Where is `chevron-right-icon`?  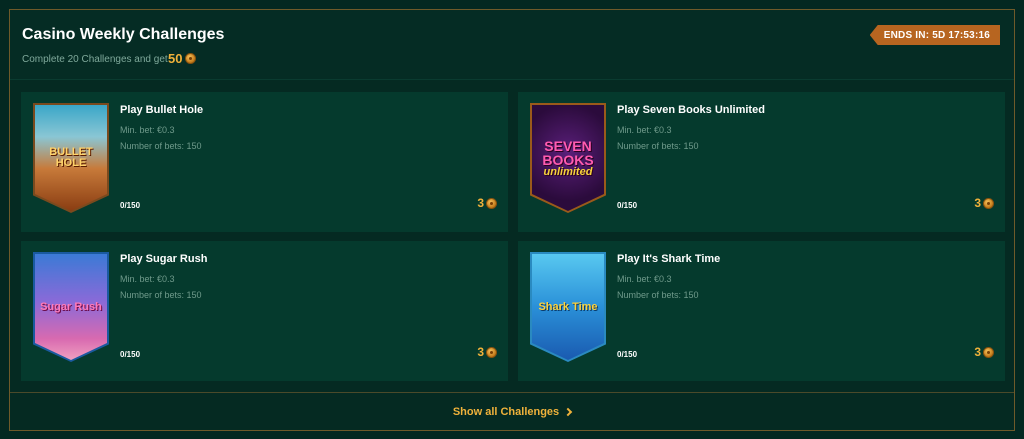
chevron-right-icon is located at coordinates (568, 411).